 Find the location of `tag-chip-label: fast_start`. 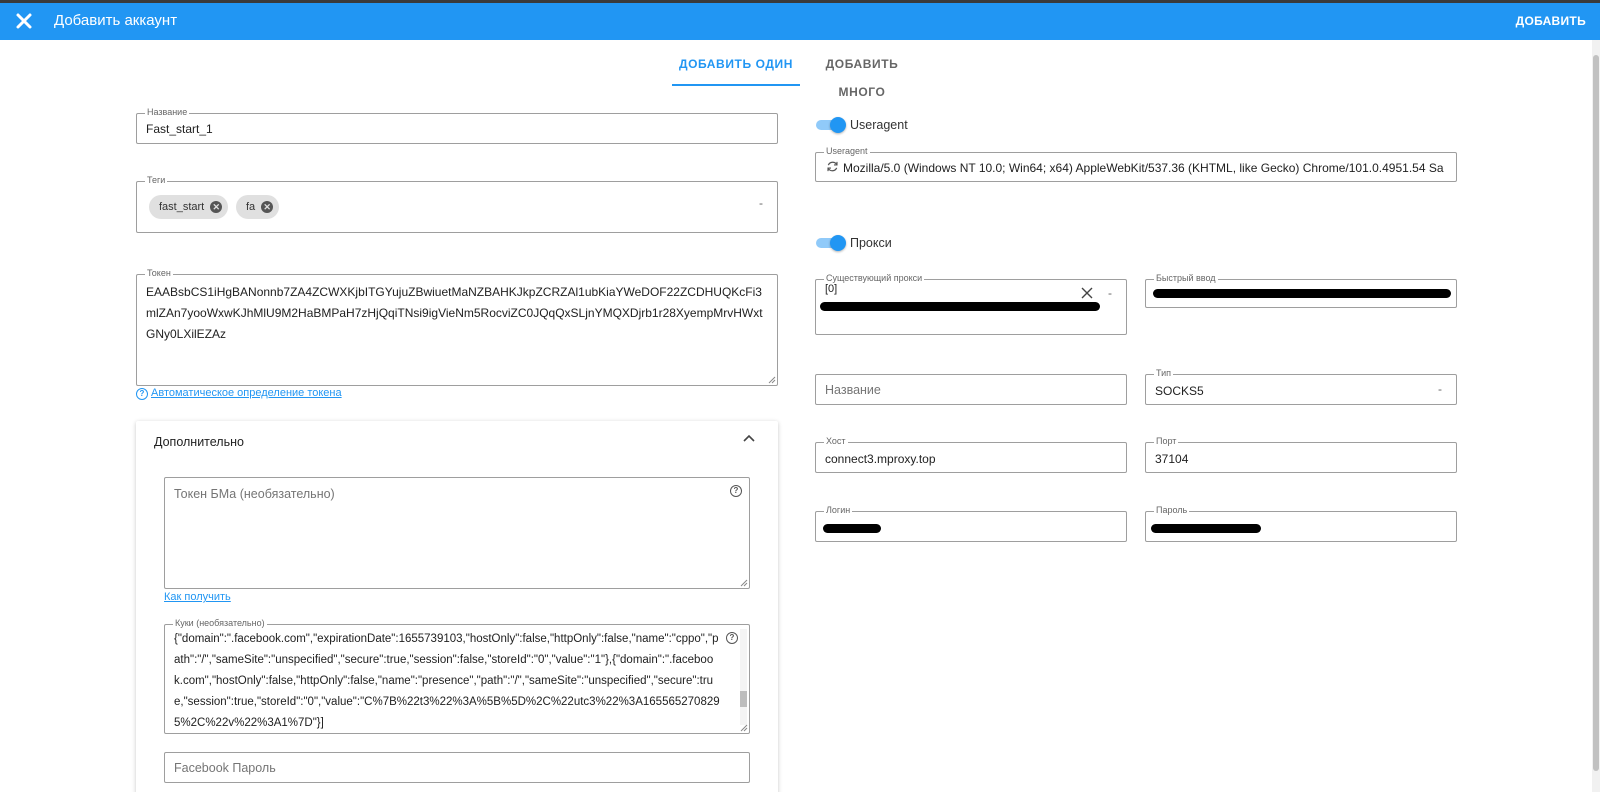

tag-chip-label: fast_start is located at coordinates (182, 207).